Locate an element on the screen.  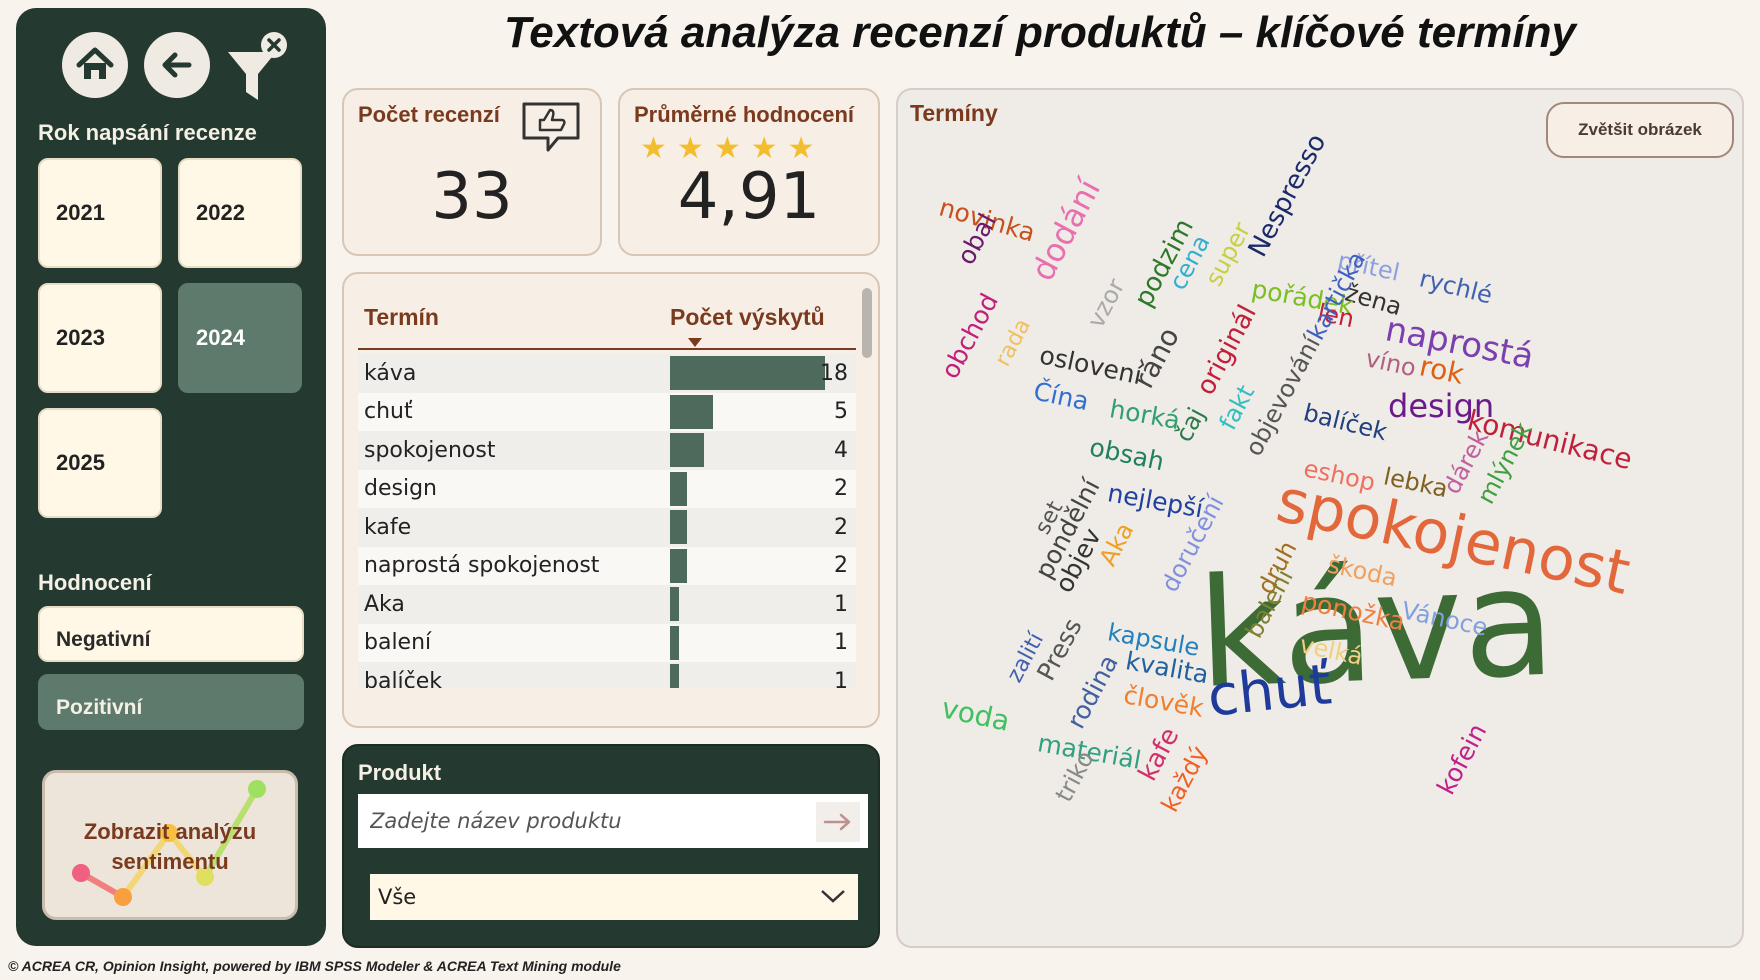
count-cell: 5 is located at coordinates (841, 412).